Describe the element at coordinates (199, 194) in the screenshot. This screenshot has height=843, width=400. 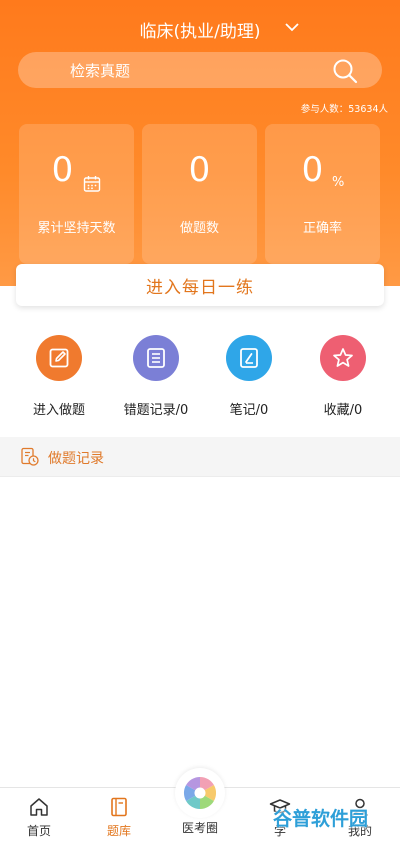
I see `stat-card-question-count: 0 做题数` at that location.